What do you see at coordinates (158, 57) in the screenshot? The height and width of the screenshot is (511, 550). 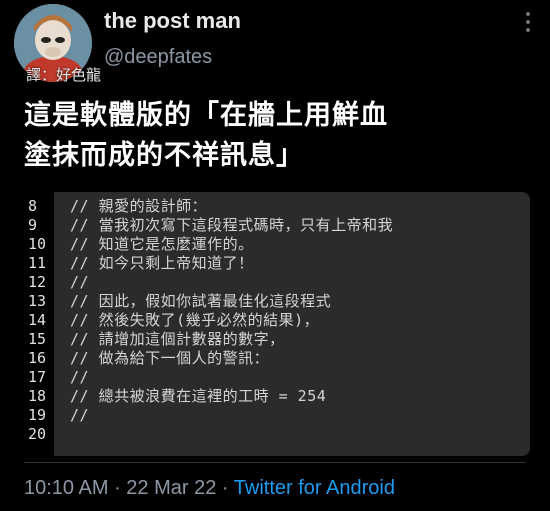 I see `author-handle: @deepfates` at bounding box center [158, 57].